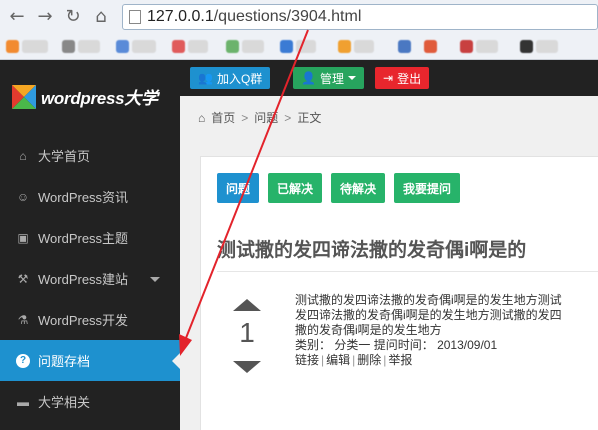 This screenshot has width=598, height=430. I want to click on logo-text: wordpress大学, so click(99, 98).